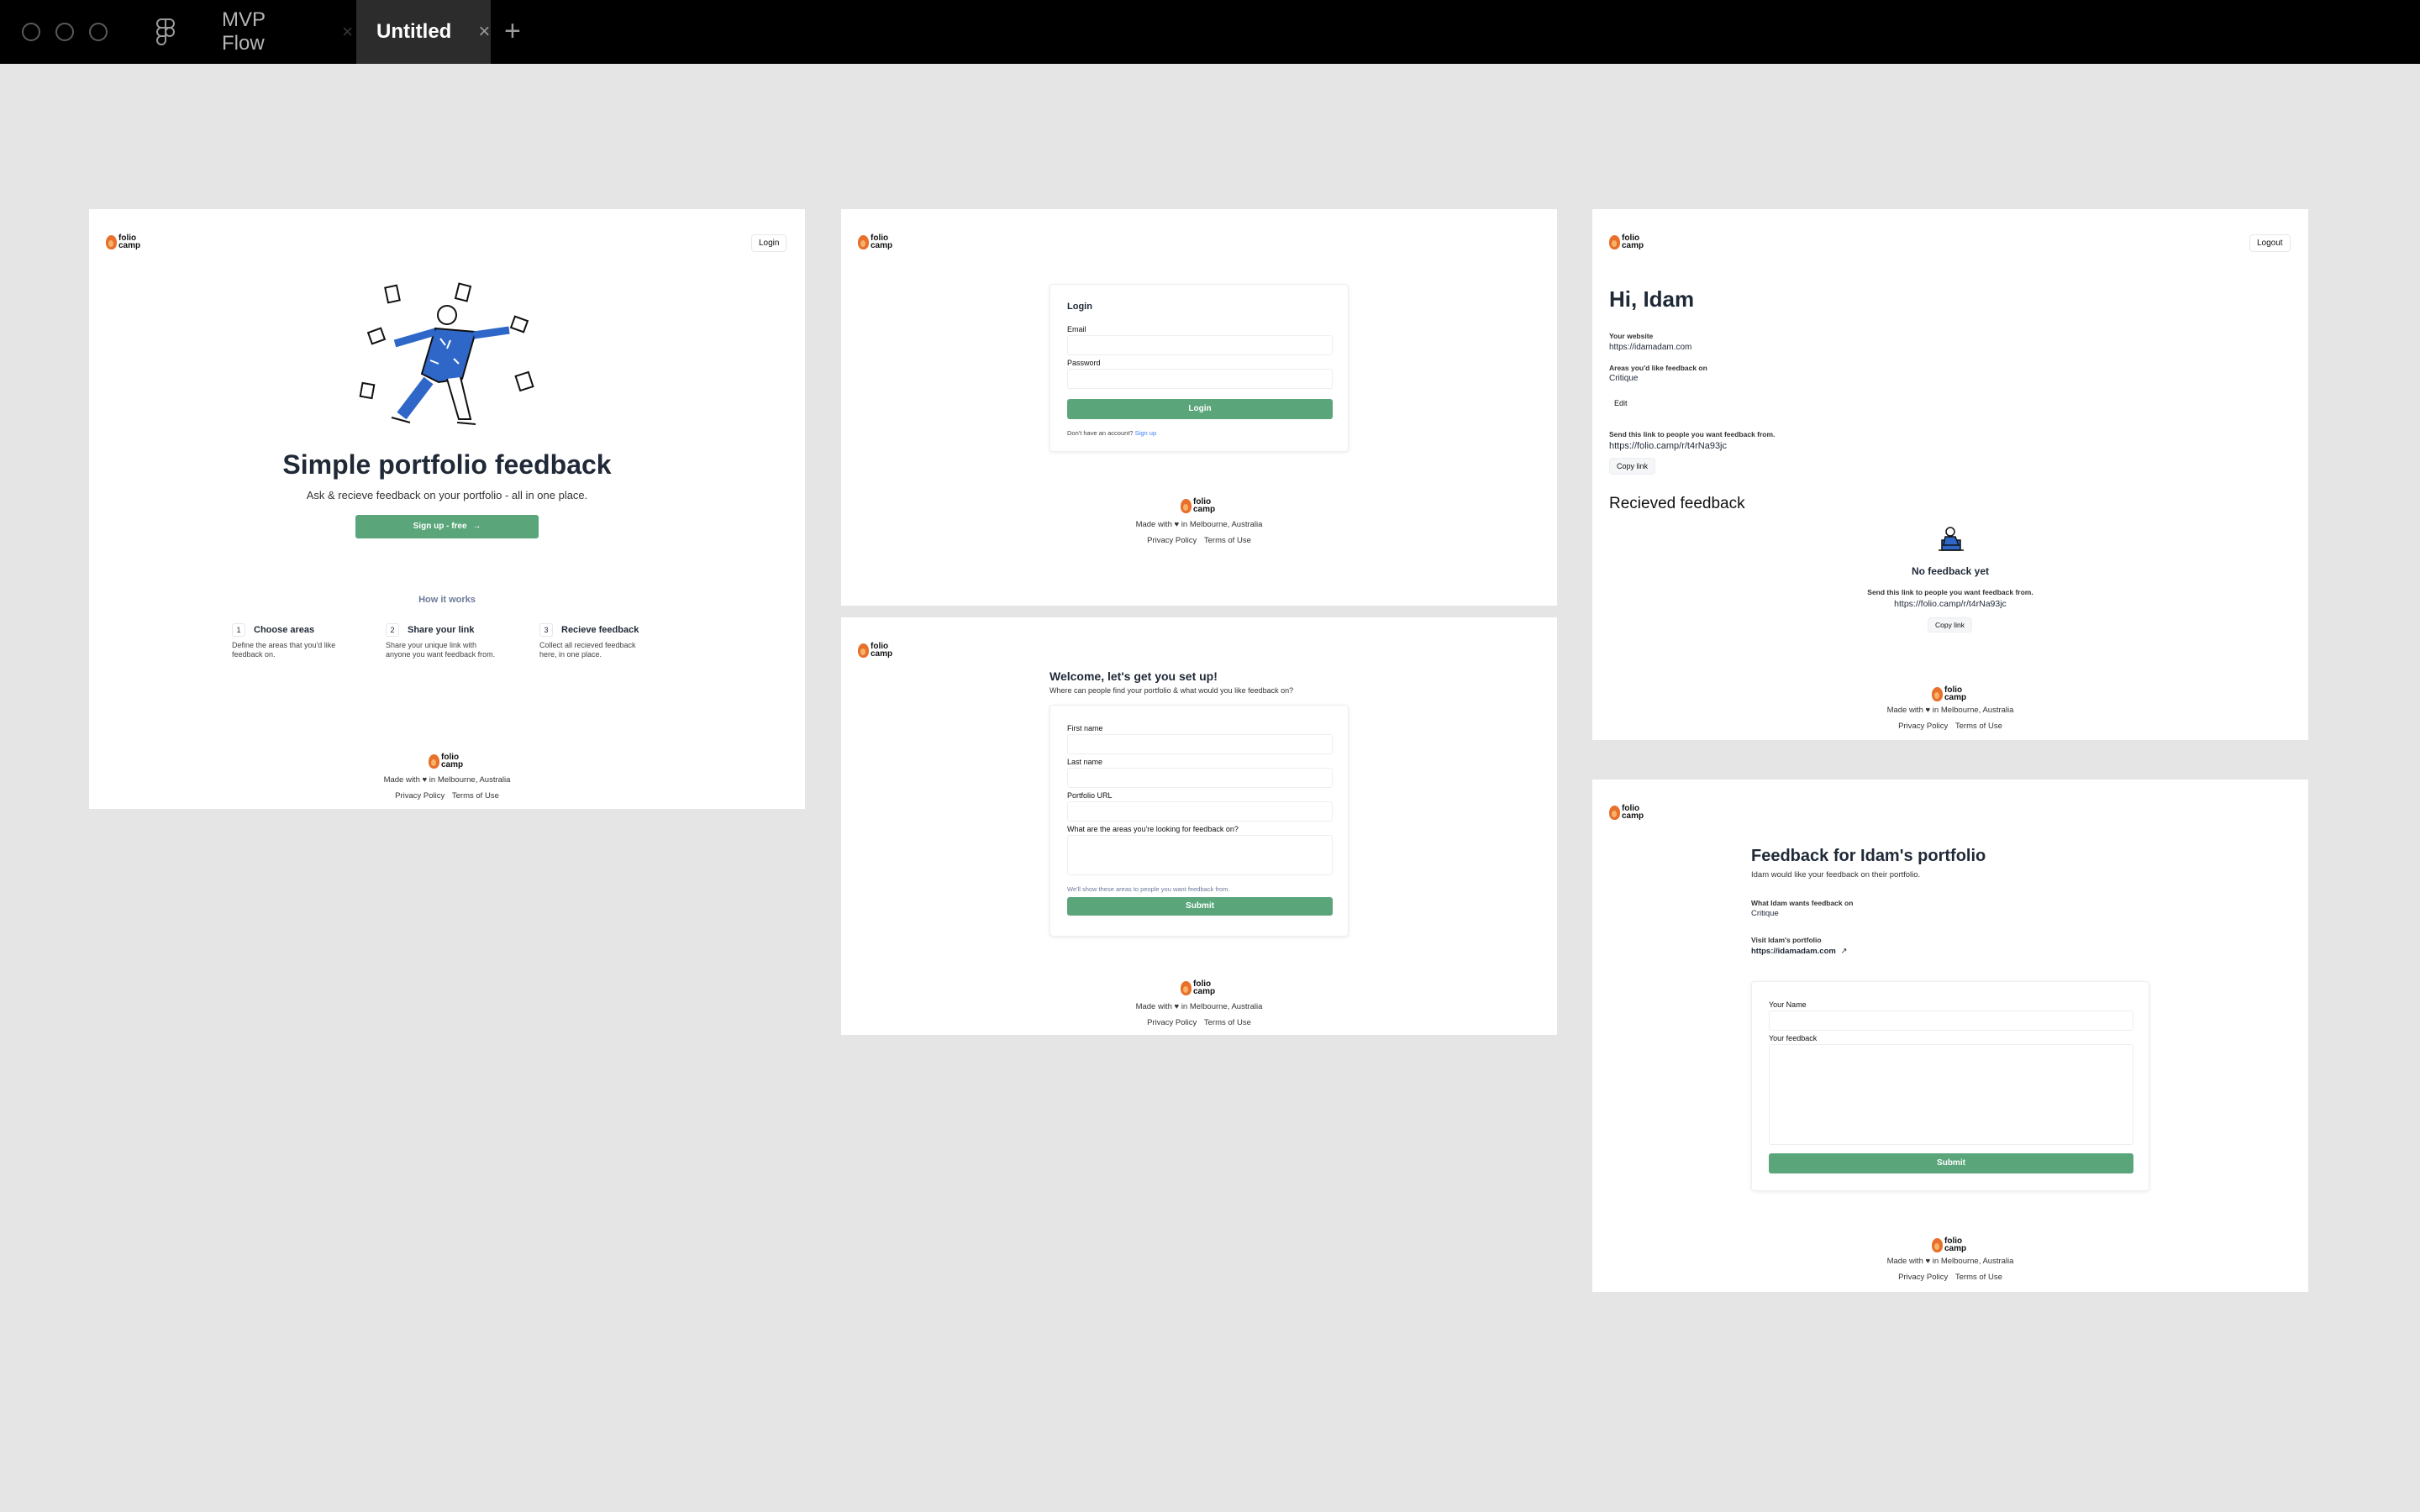 The height and width of the screenshot is (1512, 2420). Describe the element at coordinates (1210, 32) in the screenshot. I see `app-titlebar: MVP Flow × Untitled × +` at that location.